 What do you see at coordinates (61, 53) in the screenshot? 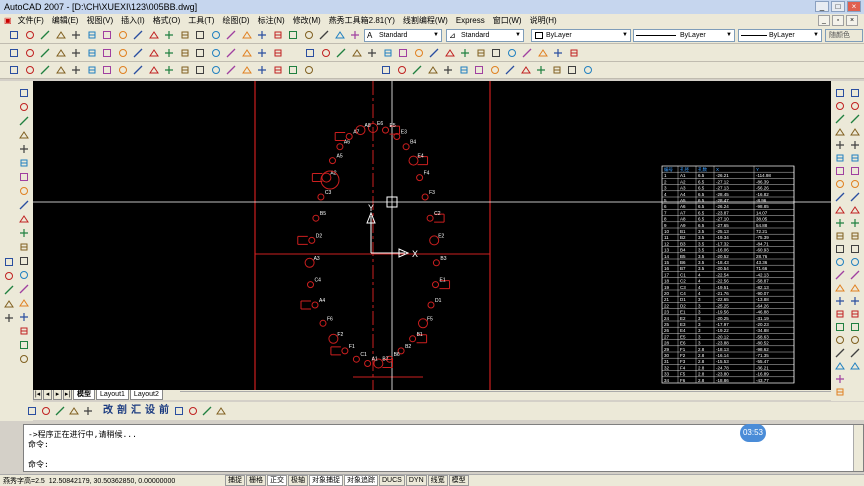
I see `dim-ordinate-button` at bounding box center [61, 53].